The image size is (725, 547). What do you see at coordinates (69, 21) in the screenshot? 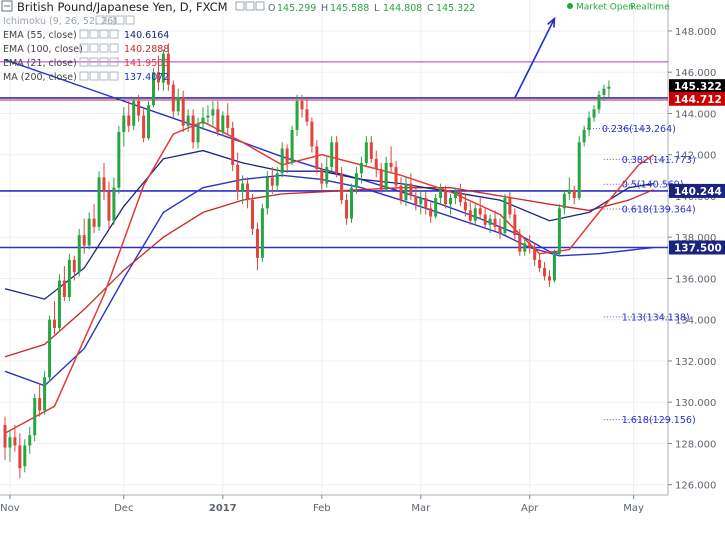
I see `indicator-legend-item: Ichimoku (9, 26, 52, 26)` at bounding box center [69, 21].